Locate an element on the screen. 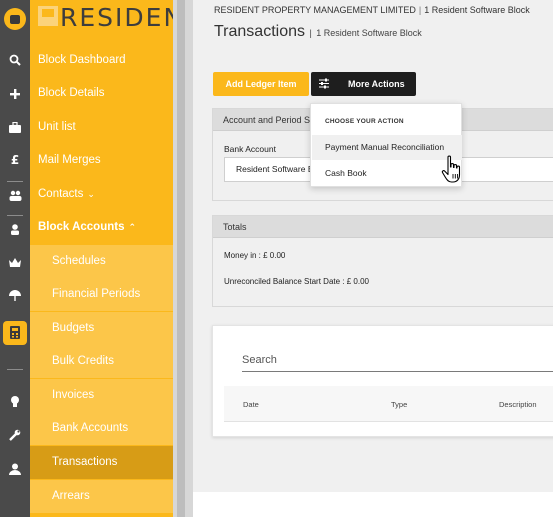  menu-item-payment-manual-reconciliation: Payment Manual Reconciliation is located at coordinates (387, 147).